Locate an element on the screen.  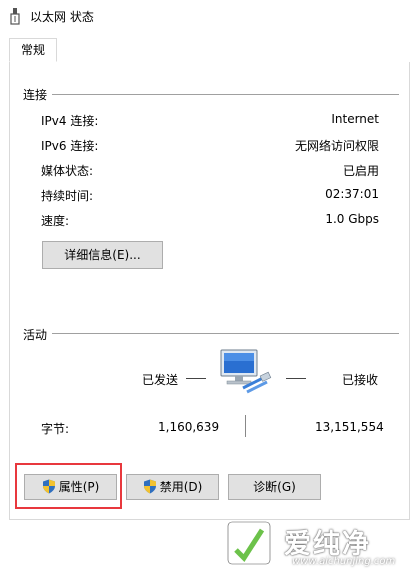
properties-button-label: 属性(P) is located at coordinates (79, 487).